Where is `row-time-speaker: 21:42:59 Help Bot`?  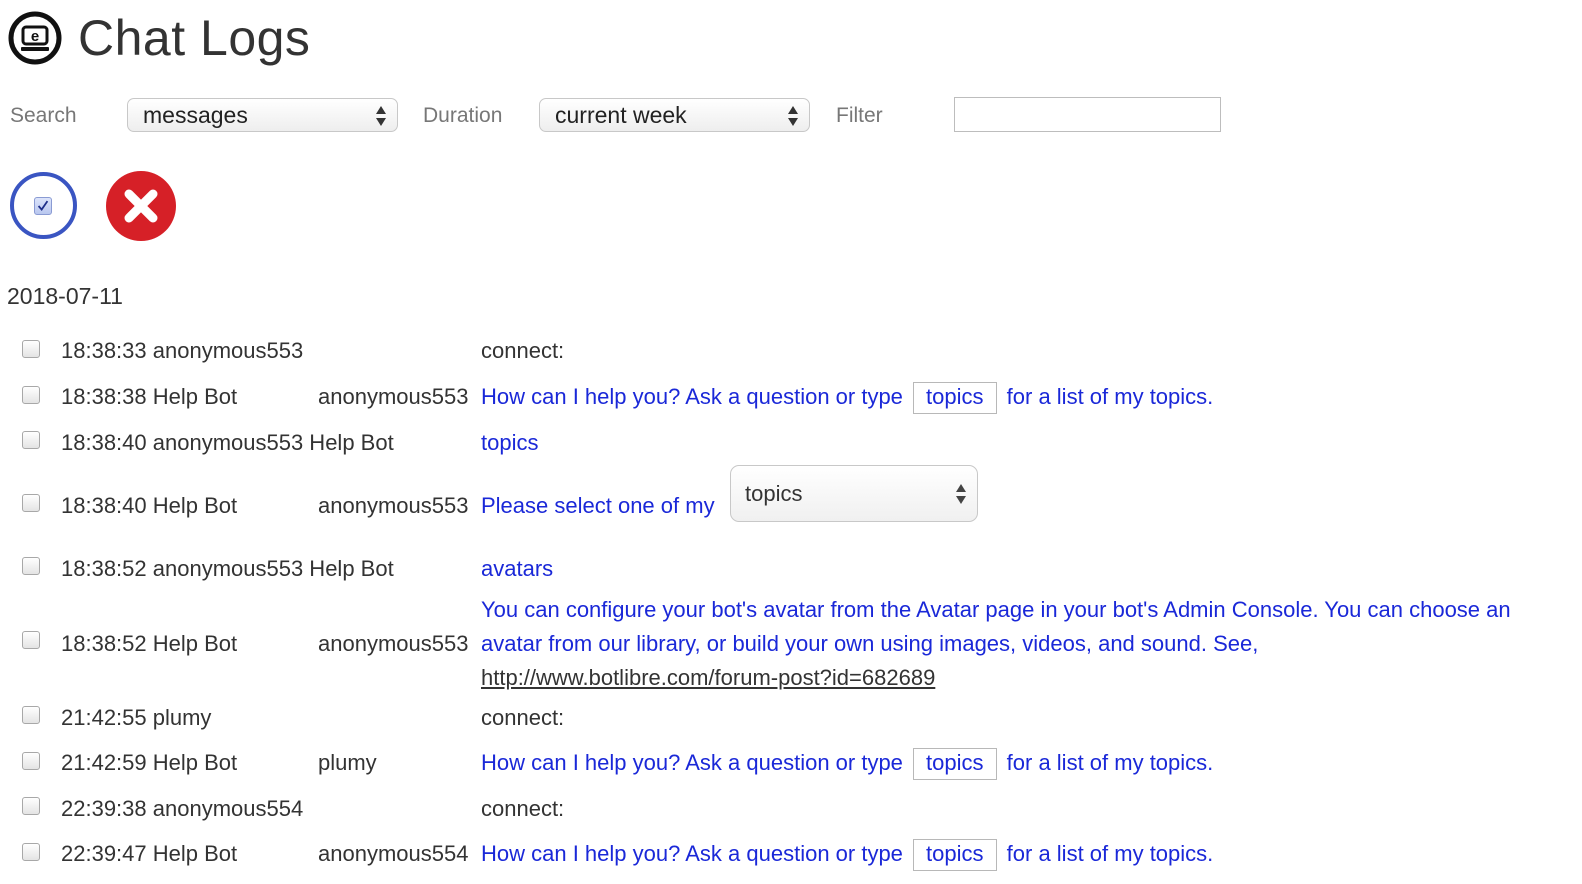
row-time-speaker: 21:42:59 Help Bot is located at coordinates (149, 762).